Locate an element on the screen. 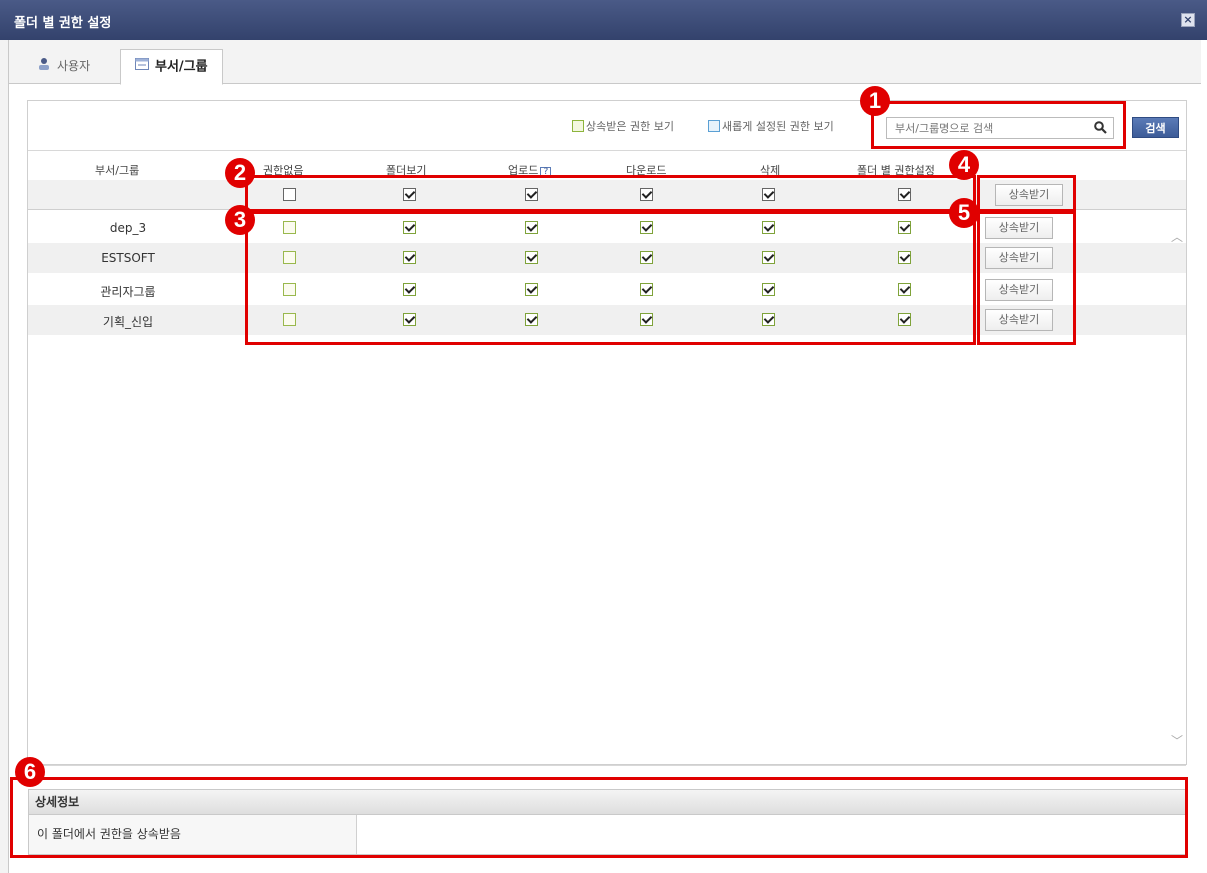 This screenshot has height=873, width=1207. annotation-badge-1: 1 is located at coordinates (875, 101).